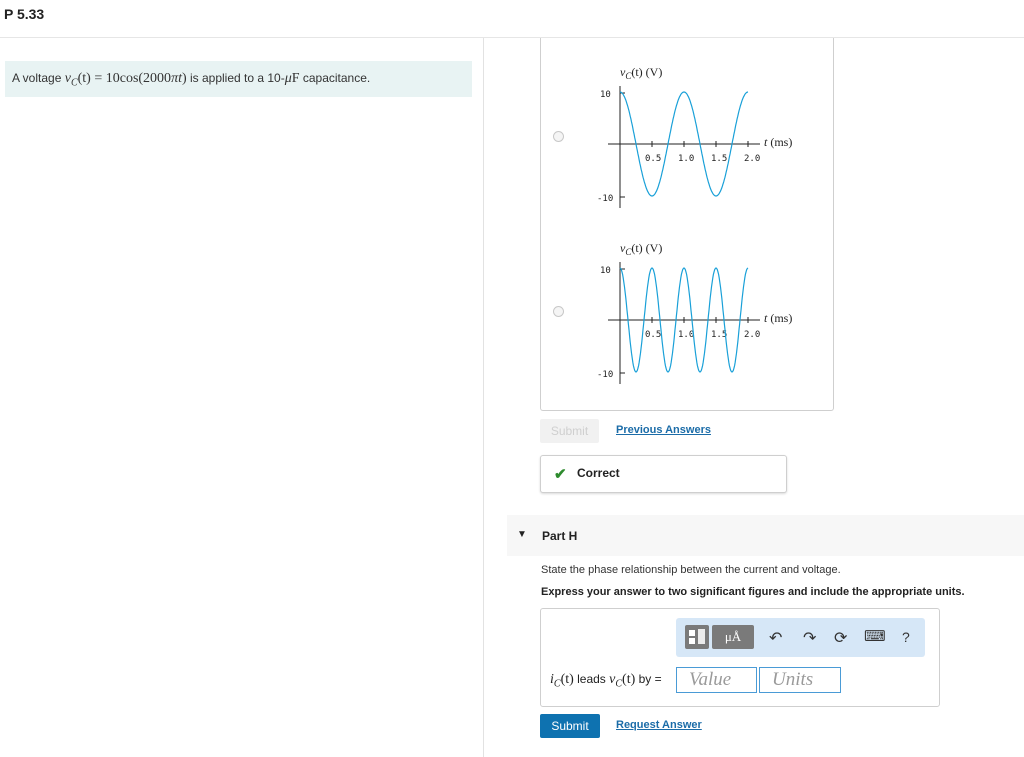  I want to click on mu-symbol: μ, so click(288, 78).